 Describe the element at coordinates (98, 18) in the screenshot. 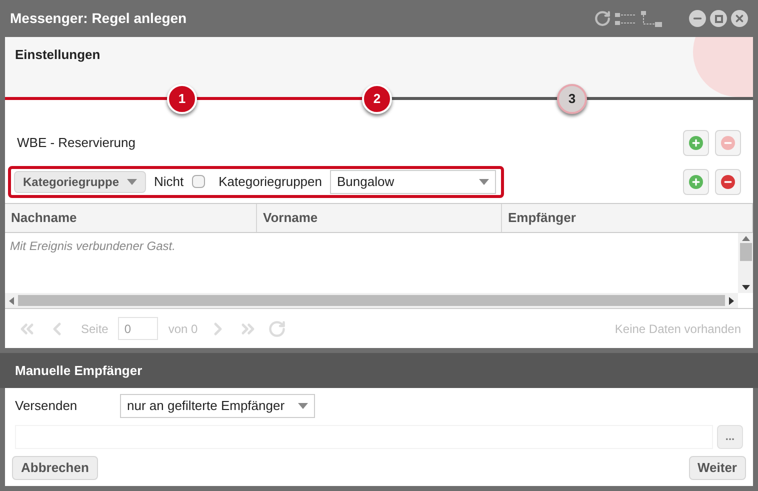

I see `window-title: Messenger: Regel anlegen` at that location.